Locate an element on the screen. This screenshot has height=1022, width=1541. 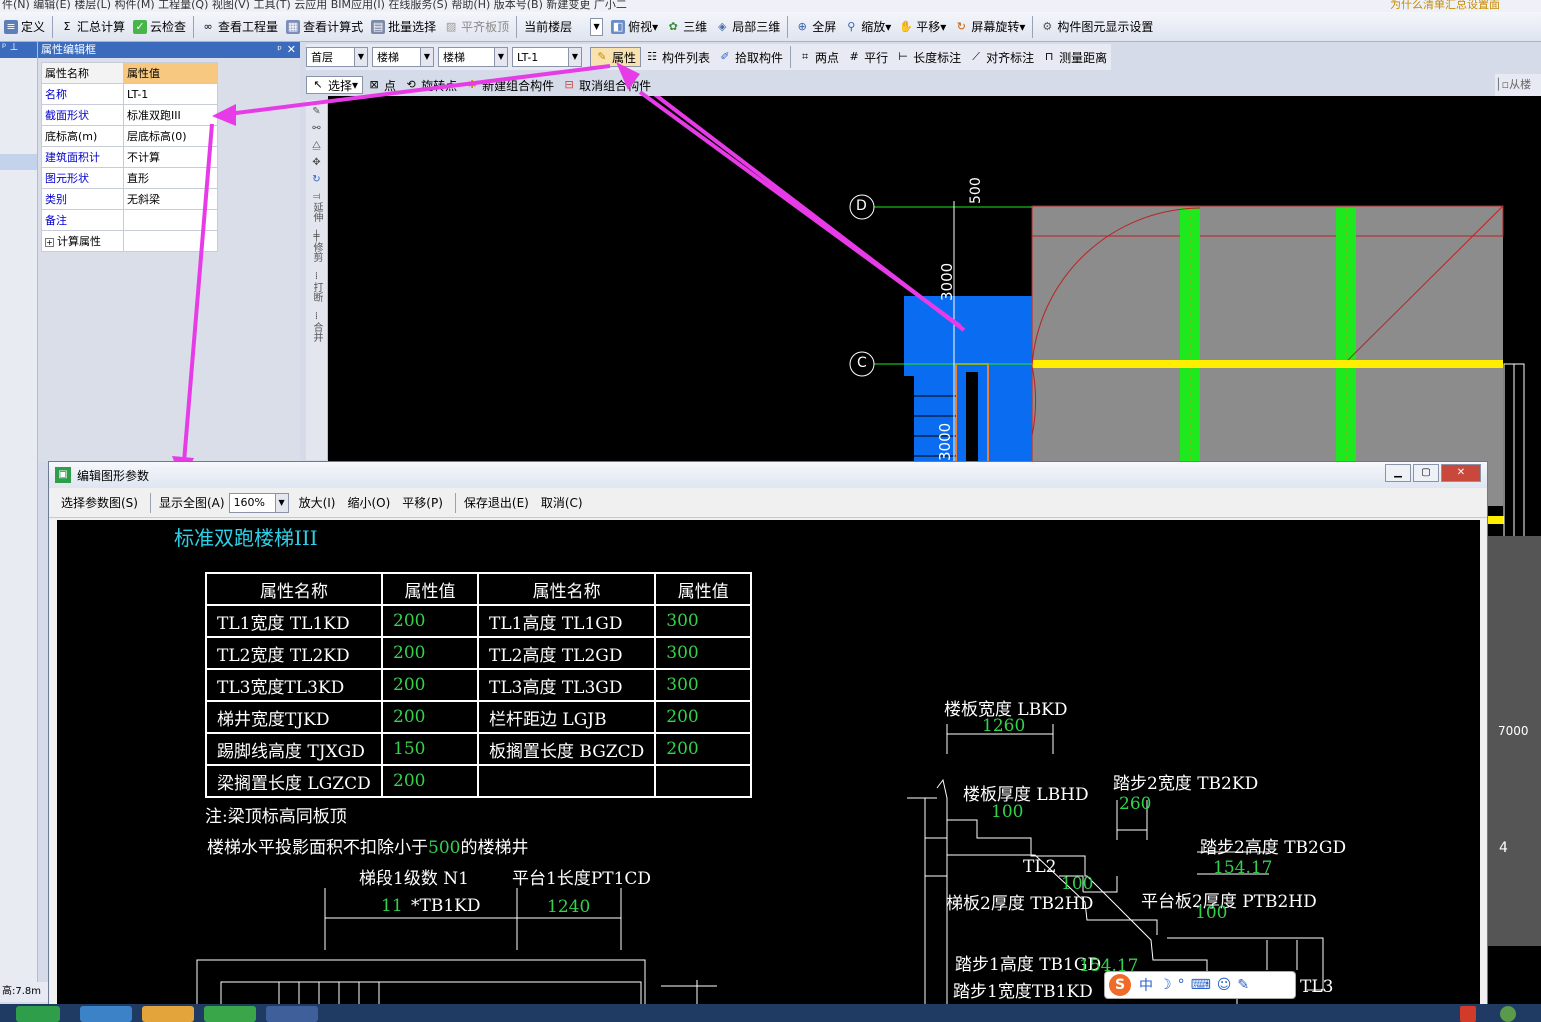
move-icon: ✥ is located at coordinates (316, 162).